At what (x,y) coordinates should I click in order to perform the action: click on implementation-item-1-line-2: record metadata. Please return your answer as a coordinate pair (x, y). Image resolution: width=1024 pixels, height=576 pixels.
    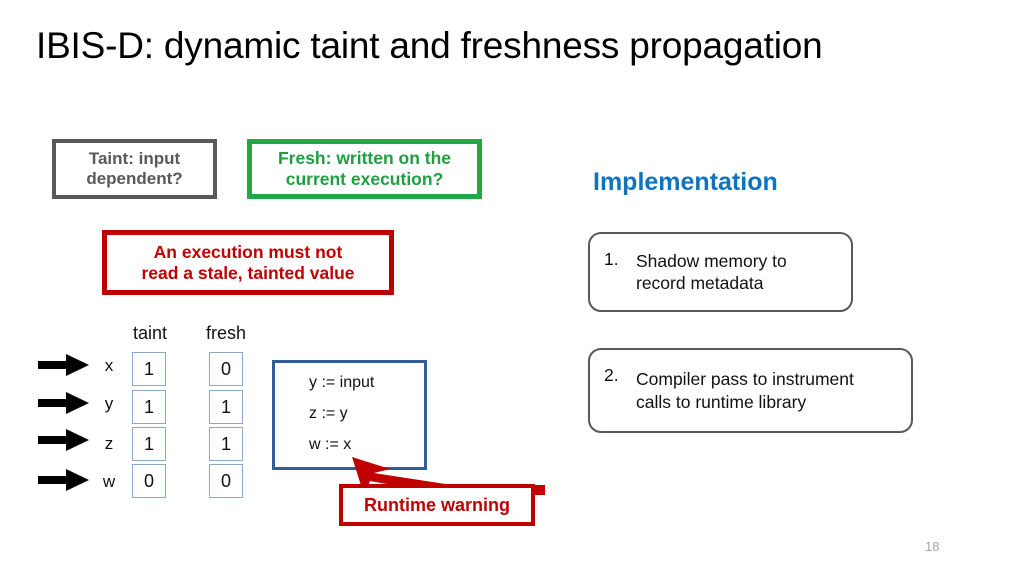
    Looking at the image, I should click on (700, 283).